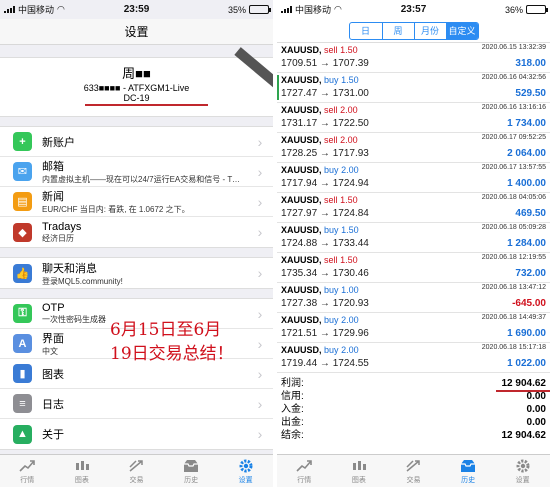  I want to click on segment-1: 周, so click(397, 30).